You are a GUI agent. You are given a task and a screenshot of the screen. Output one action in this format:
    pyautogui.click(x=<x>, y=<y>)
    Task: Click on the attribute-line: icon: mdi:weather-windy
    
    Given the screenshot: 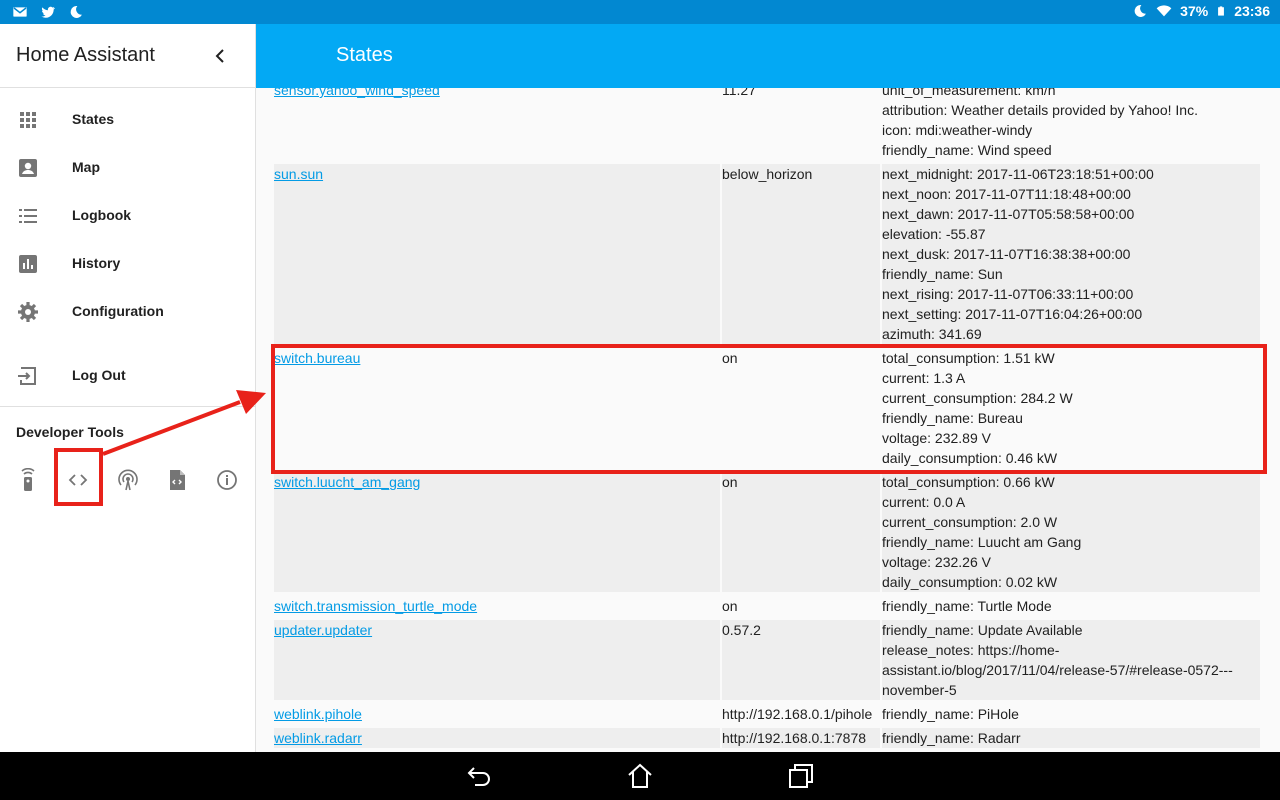 What is the action you would take?
    pyautogui.click(x=957, y=130)
    